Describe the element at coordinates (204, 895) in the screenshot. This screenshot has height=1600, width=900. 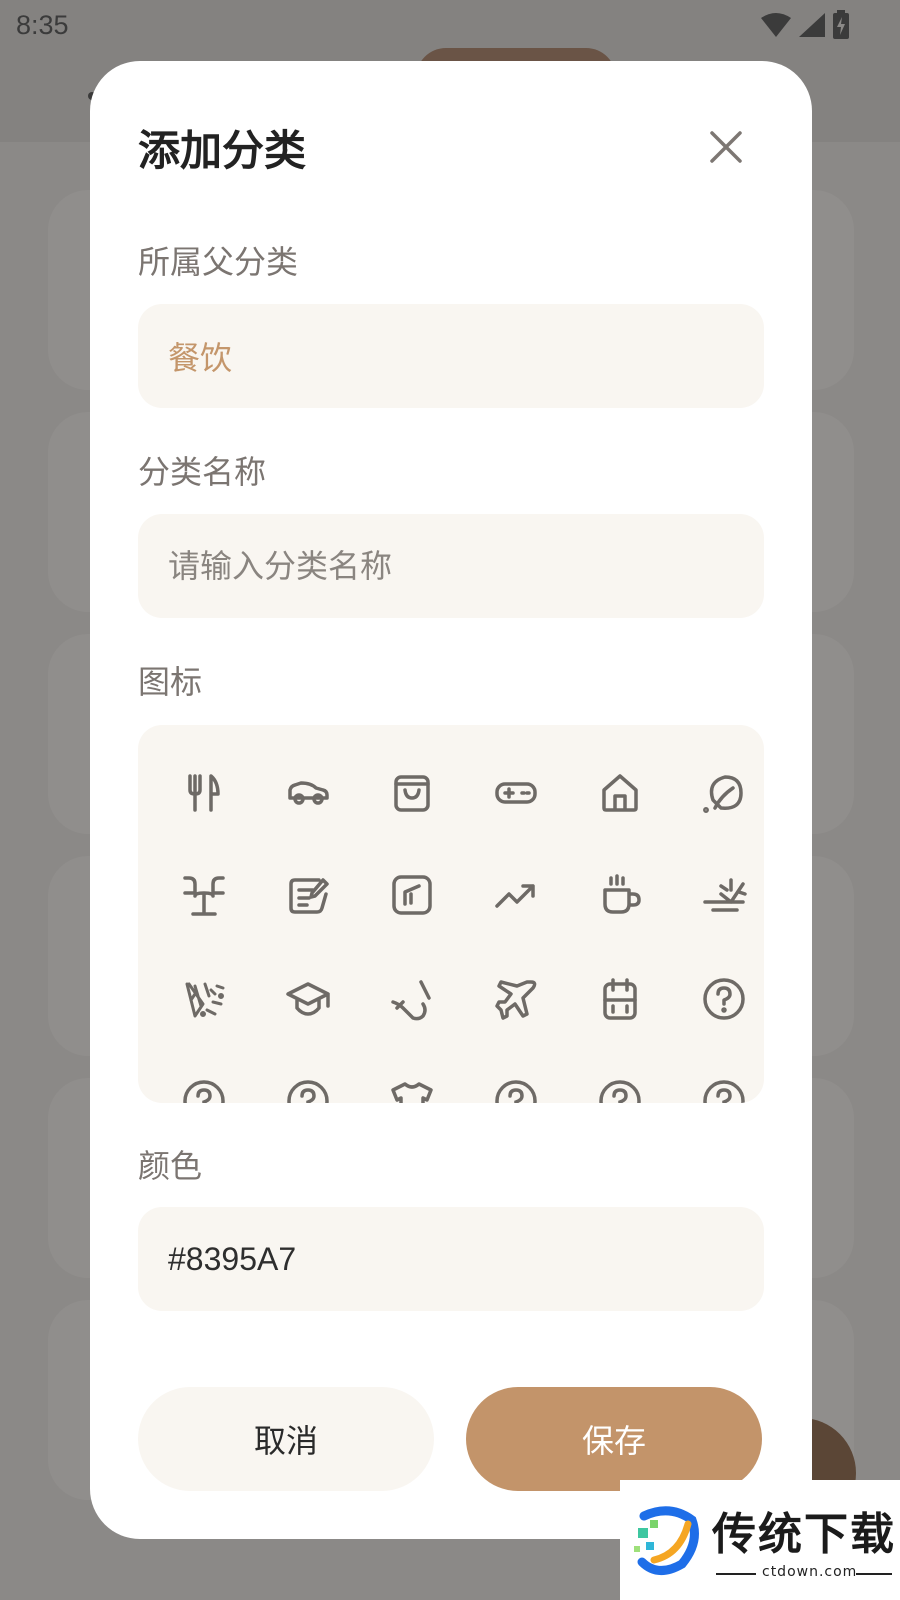
I see `text-cursor-icon` at that location.